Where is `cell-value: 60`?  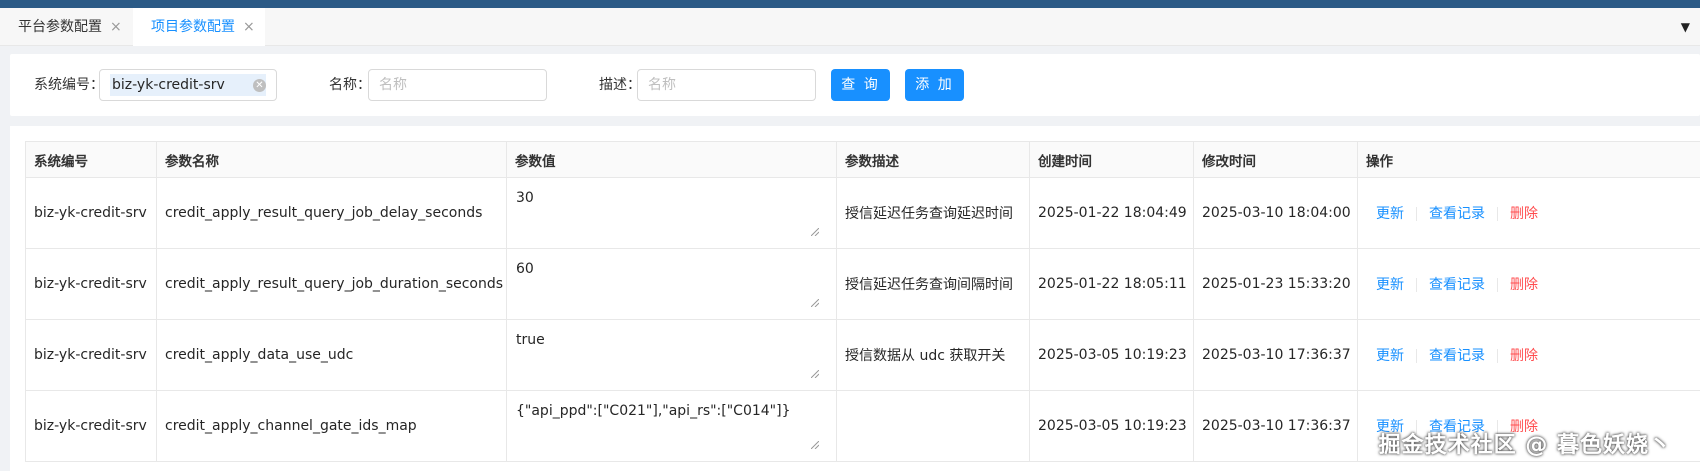 cell-value: 60 is located at coordinates (671, 284).